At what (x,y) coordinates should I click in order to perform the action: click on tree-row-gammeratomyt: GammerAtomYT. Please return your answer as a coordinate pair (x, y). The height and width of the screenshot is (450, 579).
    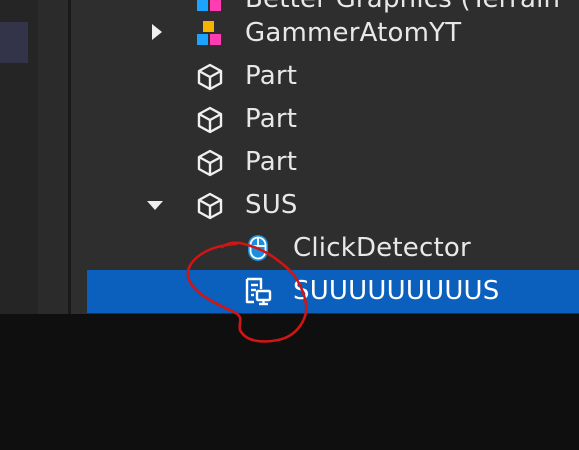
    Looking at the image, I should click on (325, 33).